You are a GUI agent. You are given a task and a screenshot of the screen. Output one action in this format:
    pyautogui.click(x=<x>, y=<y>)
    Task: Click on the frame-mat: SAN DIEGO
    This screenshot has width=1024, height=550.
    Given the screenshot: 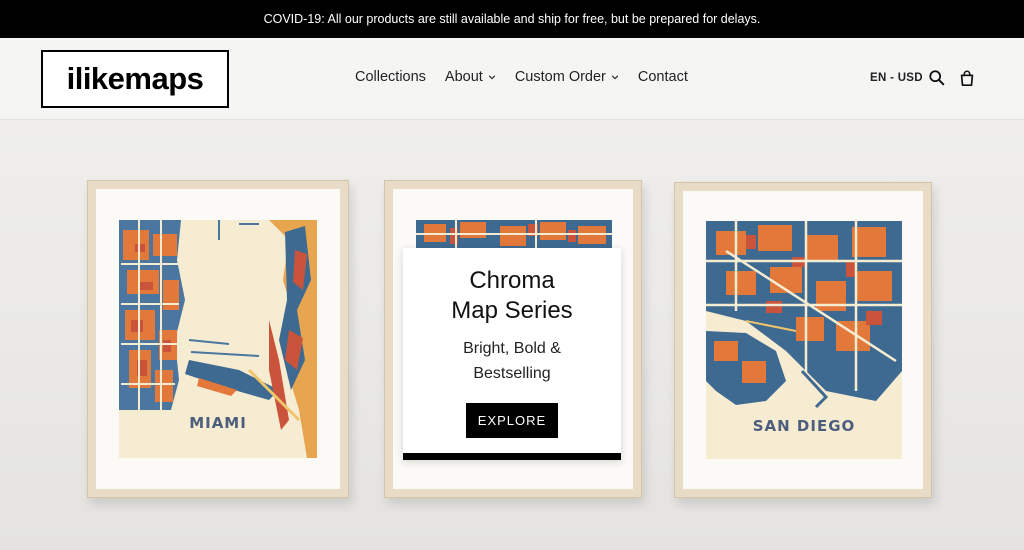 What is the action you would take?
    pyautogui.click(x=803, y=340)
    